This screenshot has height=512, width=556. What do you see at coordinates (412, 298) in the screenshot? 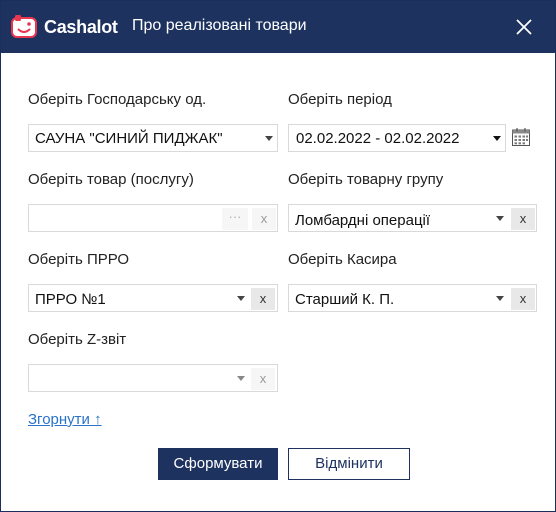
I see `cashier-select: Старший К. П. x` at bounding box center [412, 298].